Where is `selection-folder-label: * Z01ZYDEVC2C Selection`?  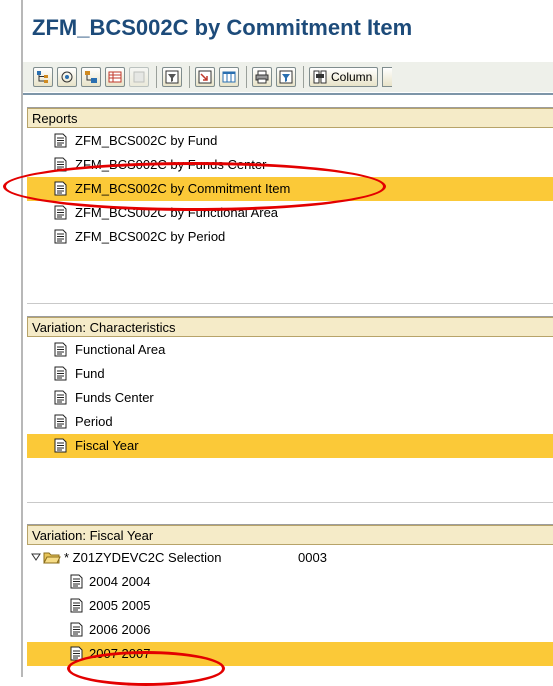 selection-folder-label: * Z01ZYDEVC2C Selection is located at coordinates (143, 557).